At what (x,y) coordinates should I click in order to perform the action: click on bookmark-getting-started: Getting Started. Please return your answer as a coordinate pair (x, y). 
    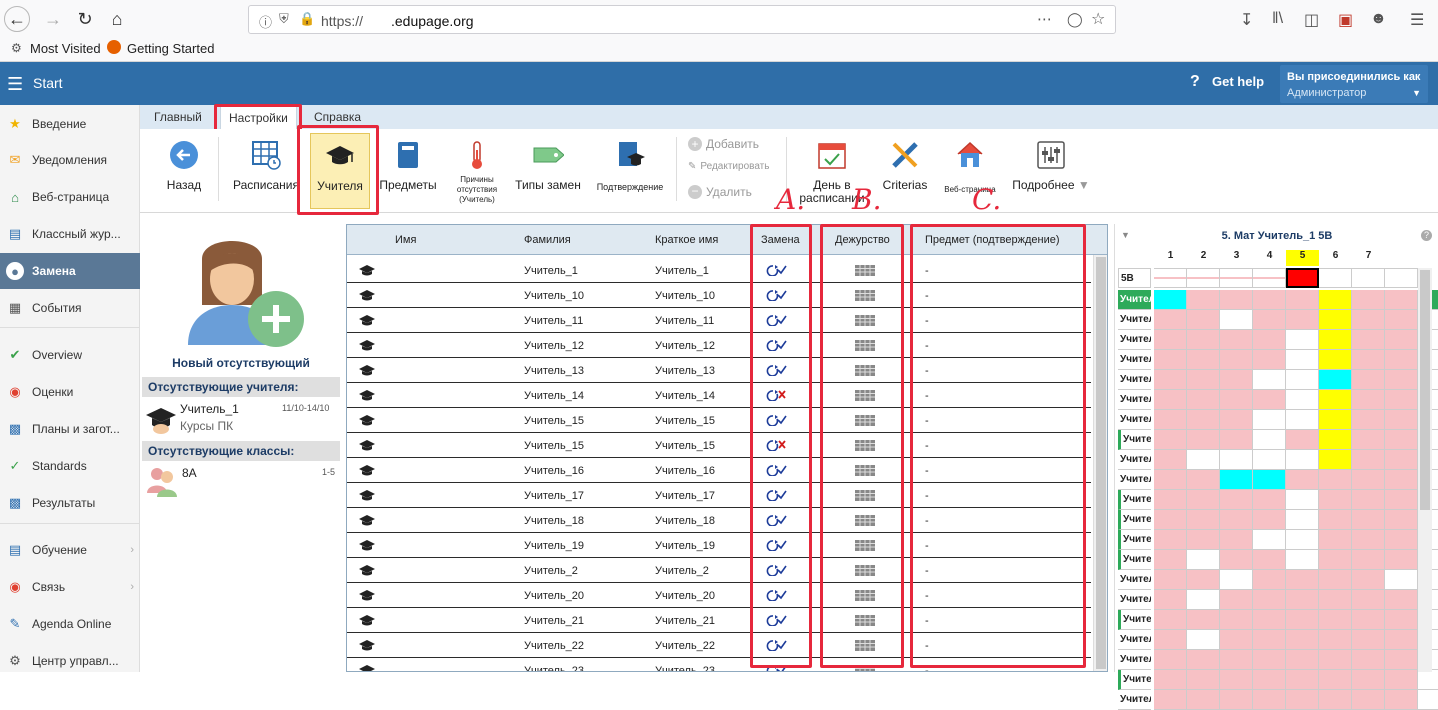
    Looking at the image, I should click on (170, 48).